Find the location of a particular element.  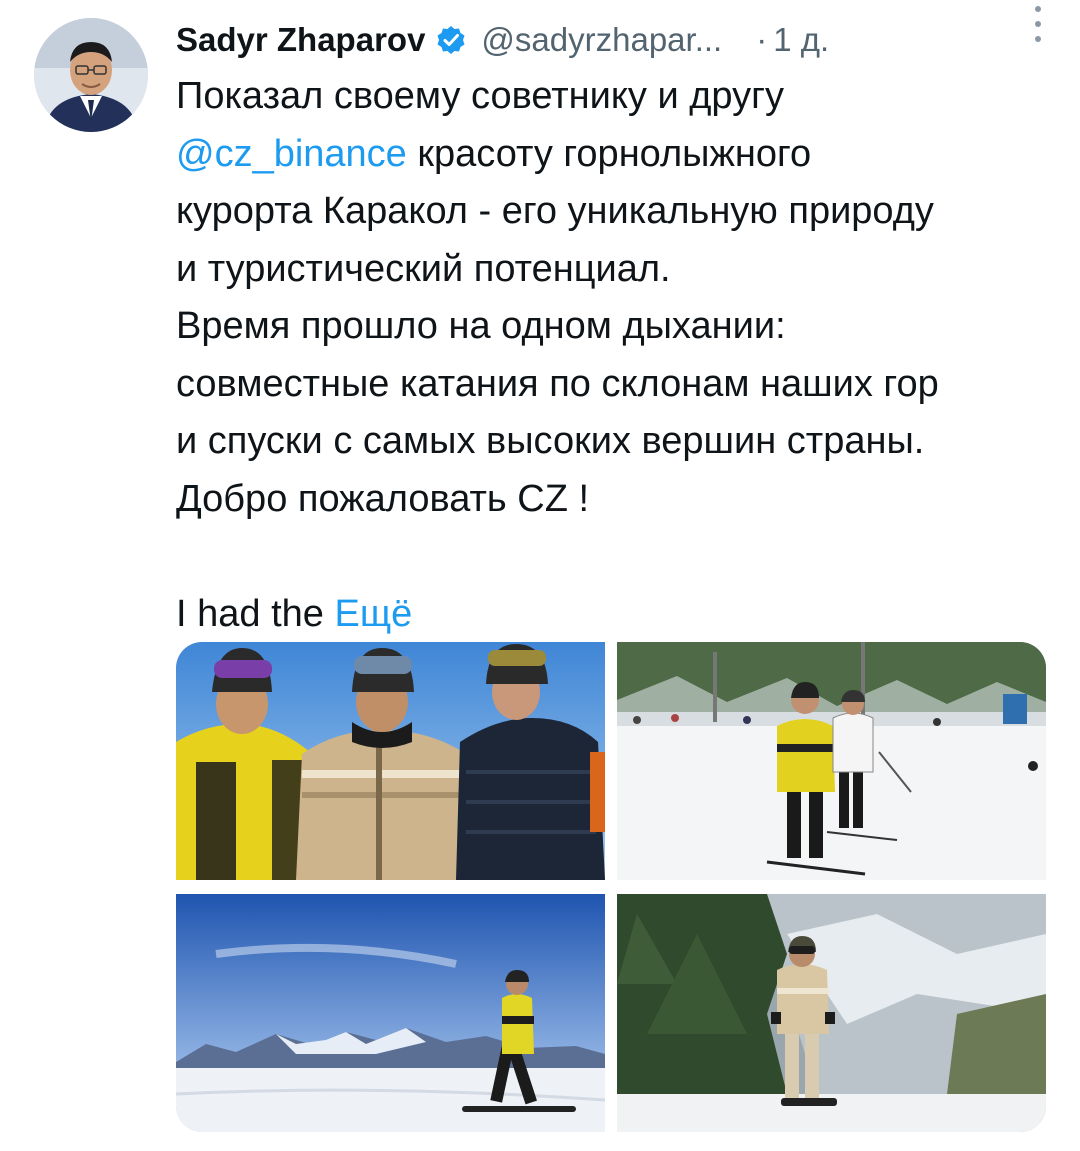

tweet-text-line: курорта Каракол - его уникальную природу is located at coordinates (555, 211).